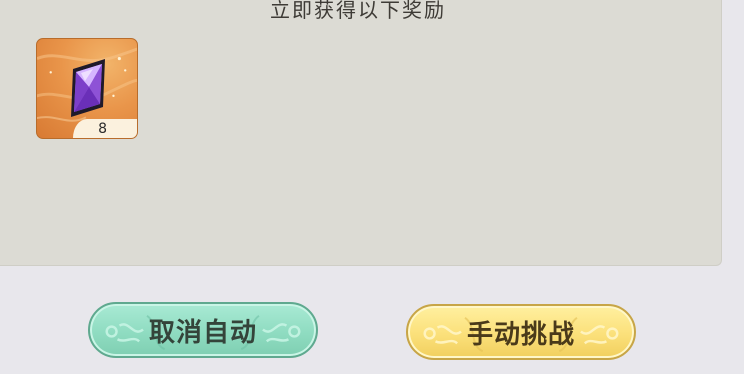 This screenshot has width=744, height=374. I want to click on reward-title: 立即获得以下奖励, so click(358, 11).